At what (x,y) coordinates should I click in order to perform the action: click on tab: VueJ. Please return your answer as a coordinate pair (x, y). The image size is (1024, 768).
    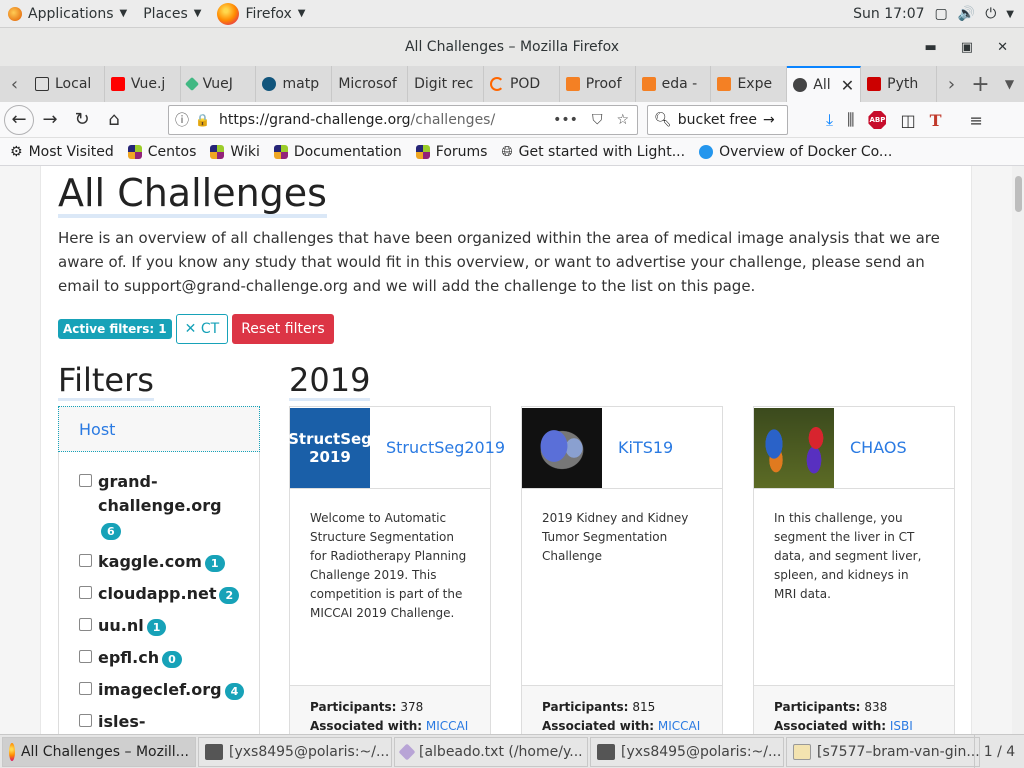
    Looking at the image, I should click on (219, 84).